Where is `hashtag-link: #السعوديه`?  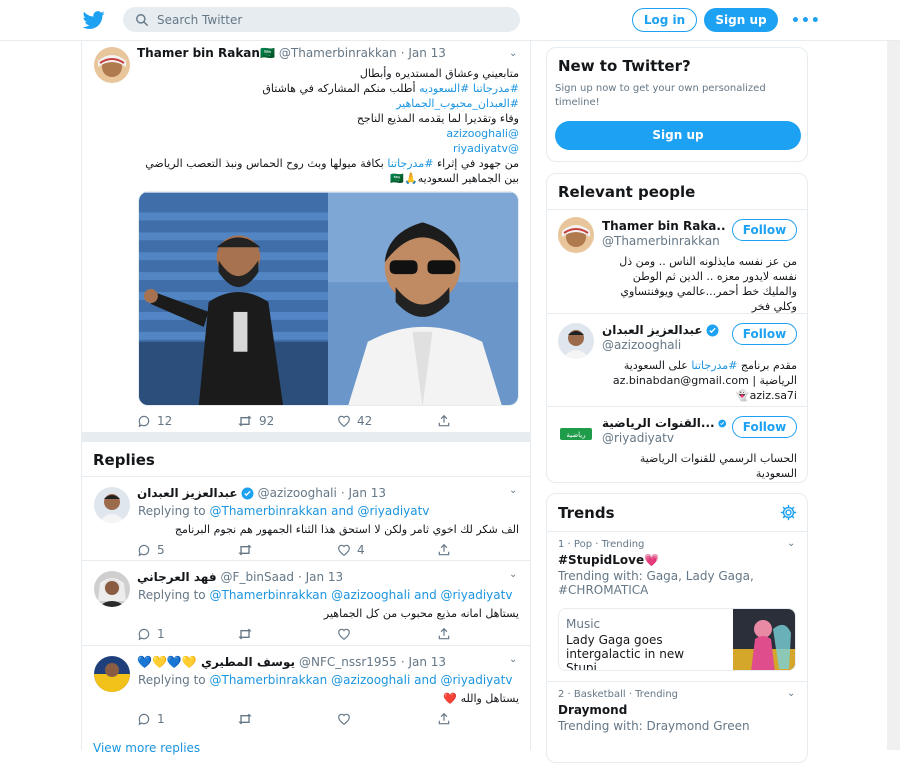 hashtag-link: #السعوديه is located at coordinates (444, 88).